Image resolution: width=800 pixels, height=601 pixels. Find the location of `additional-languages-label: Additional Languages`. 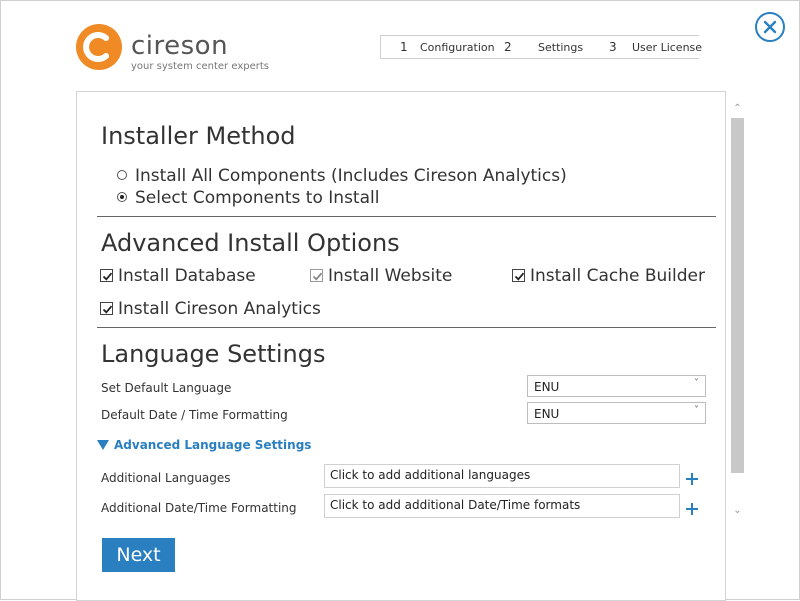

additional-languages-label: Additional Languages is located at coordinates (166, 478).